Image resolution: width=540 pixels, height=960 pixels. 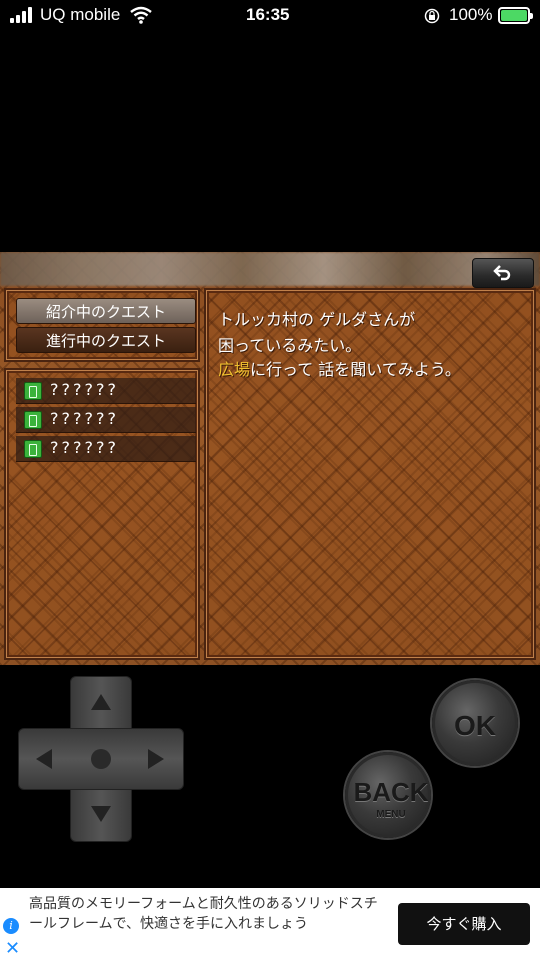 I want to click on back-menu-button: BACK MENU, so click(x=388, y=795).